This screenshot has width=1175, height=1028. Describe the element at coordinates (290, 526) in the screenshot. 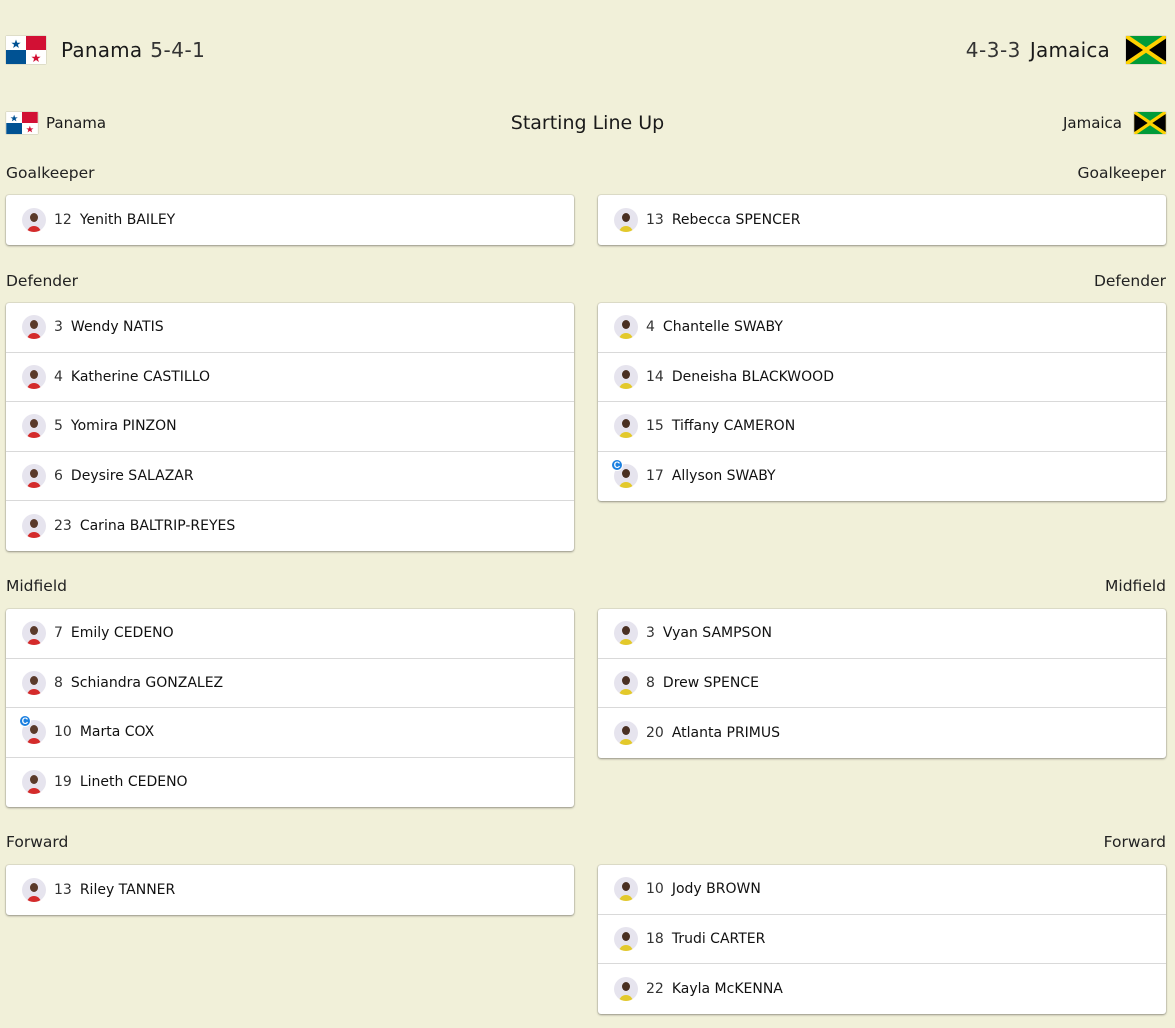

I see `player-row: 23 Carina BALTRIP-REYES` at that location.